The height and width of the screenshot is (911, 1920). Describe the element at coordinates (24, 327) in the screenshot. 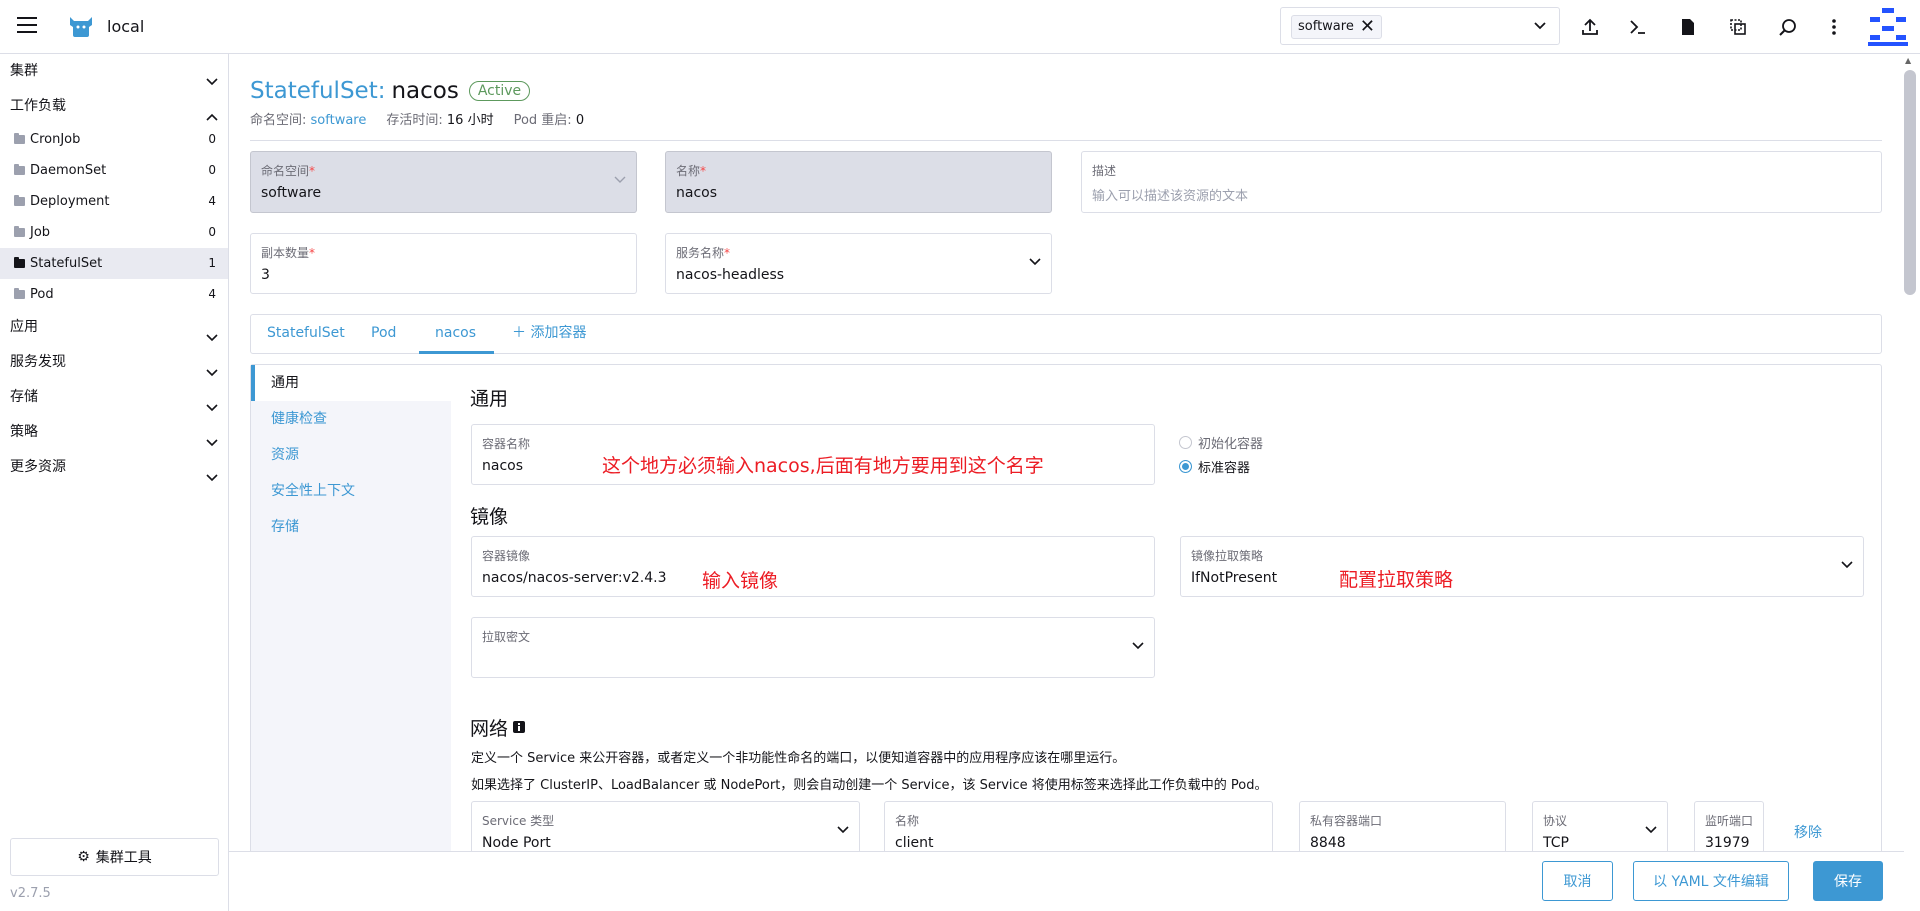

I see `sidebar-group-label: 应用` at that location.